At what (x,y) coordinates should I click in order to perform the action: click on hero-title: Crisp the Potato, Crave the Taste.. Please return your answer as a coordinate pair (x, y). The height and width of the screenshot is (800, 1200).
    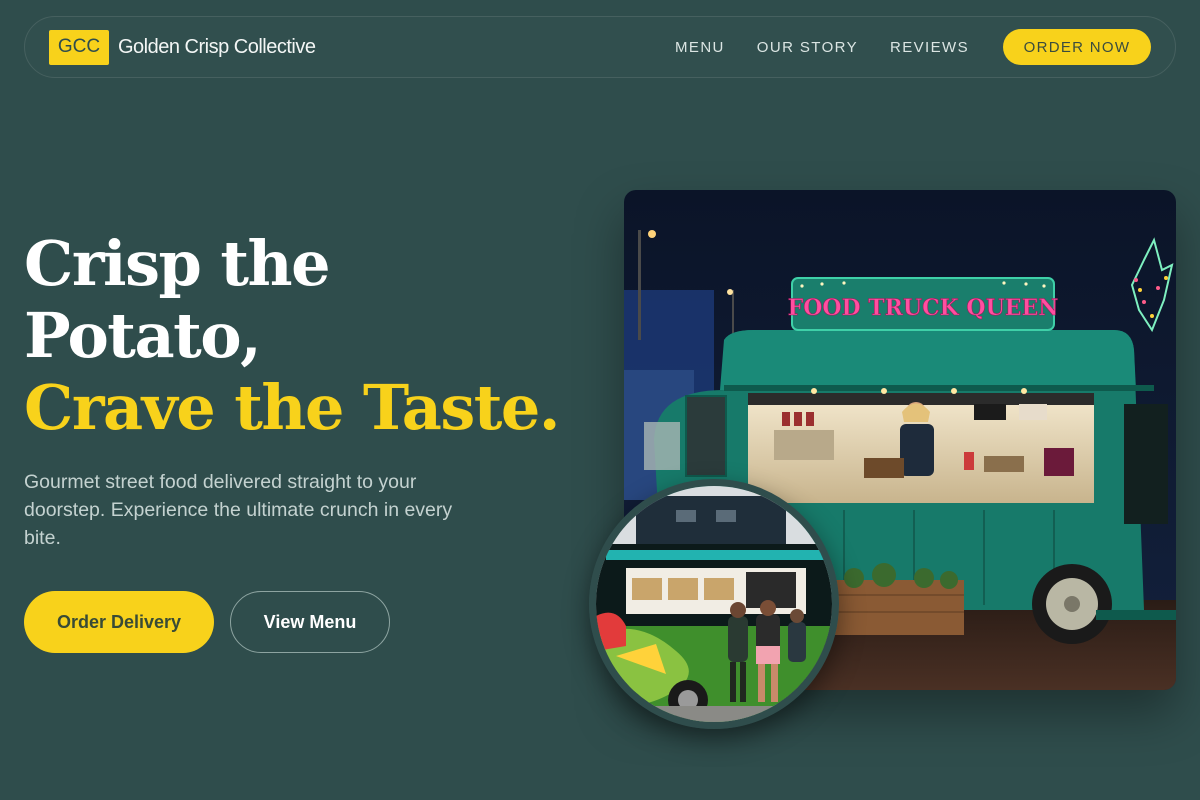
    Looking at the image, I should click on (324, 336).